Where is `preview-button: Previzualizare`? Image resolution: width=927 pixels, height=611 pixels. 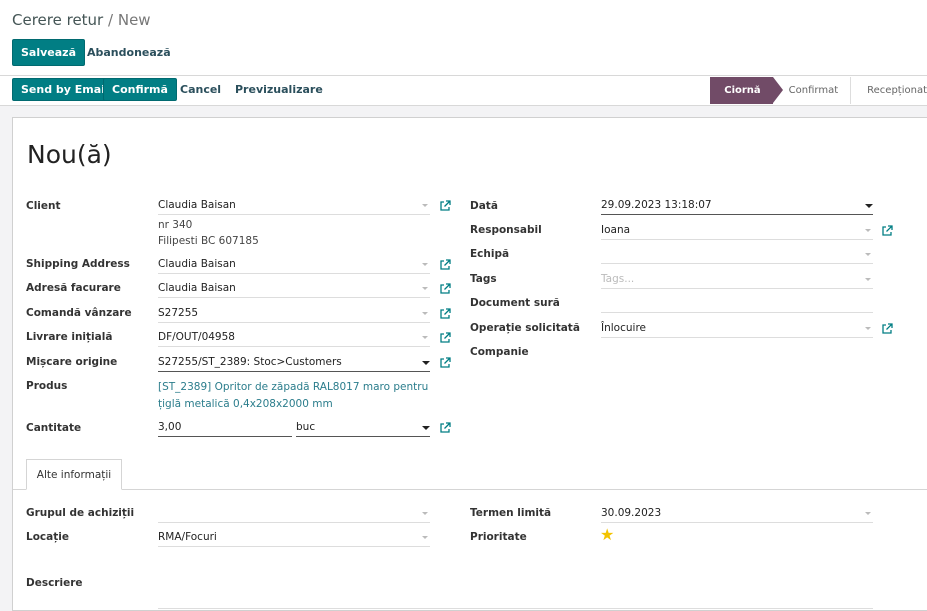 preview-button: Previzualizare is located at coordinates (279, 89).